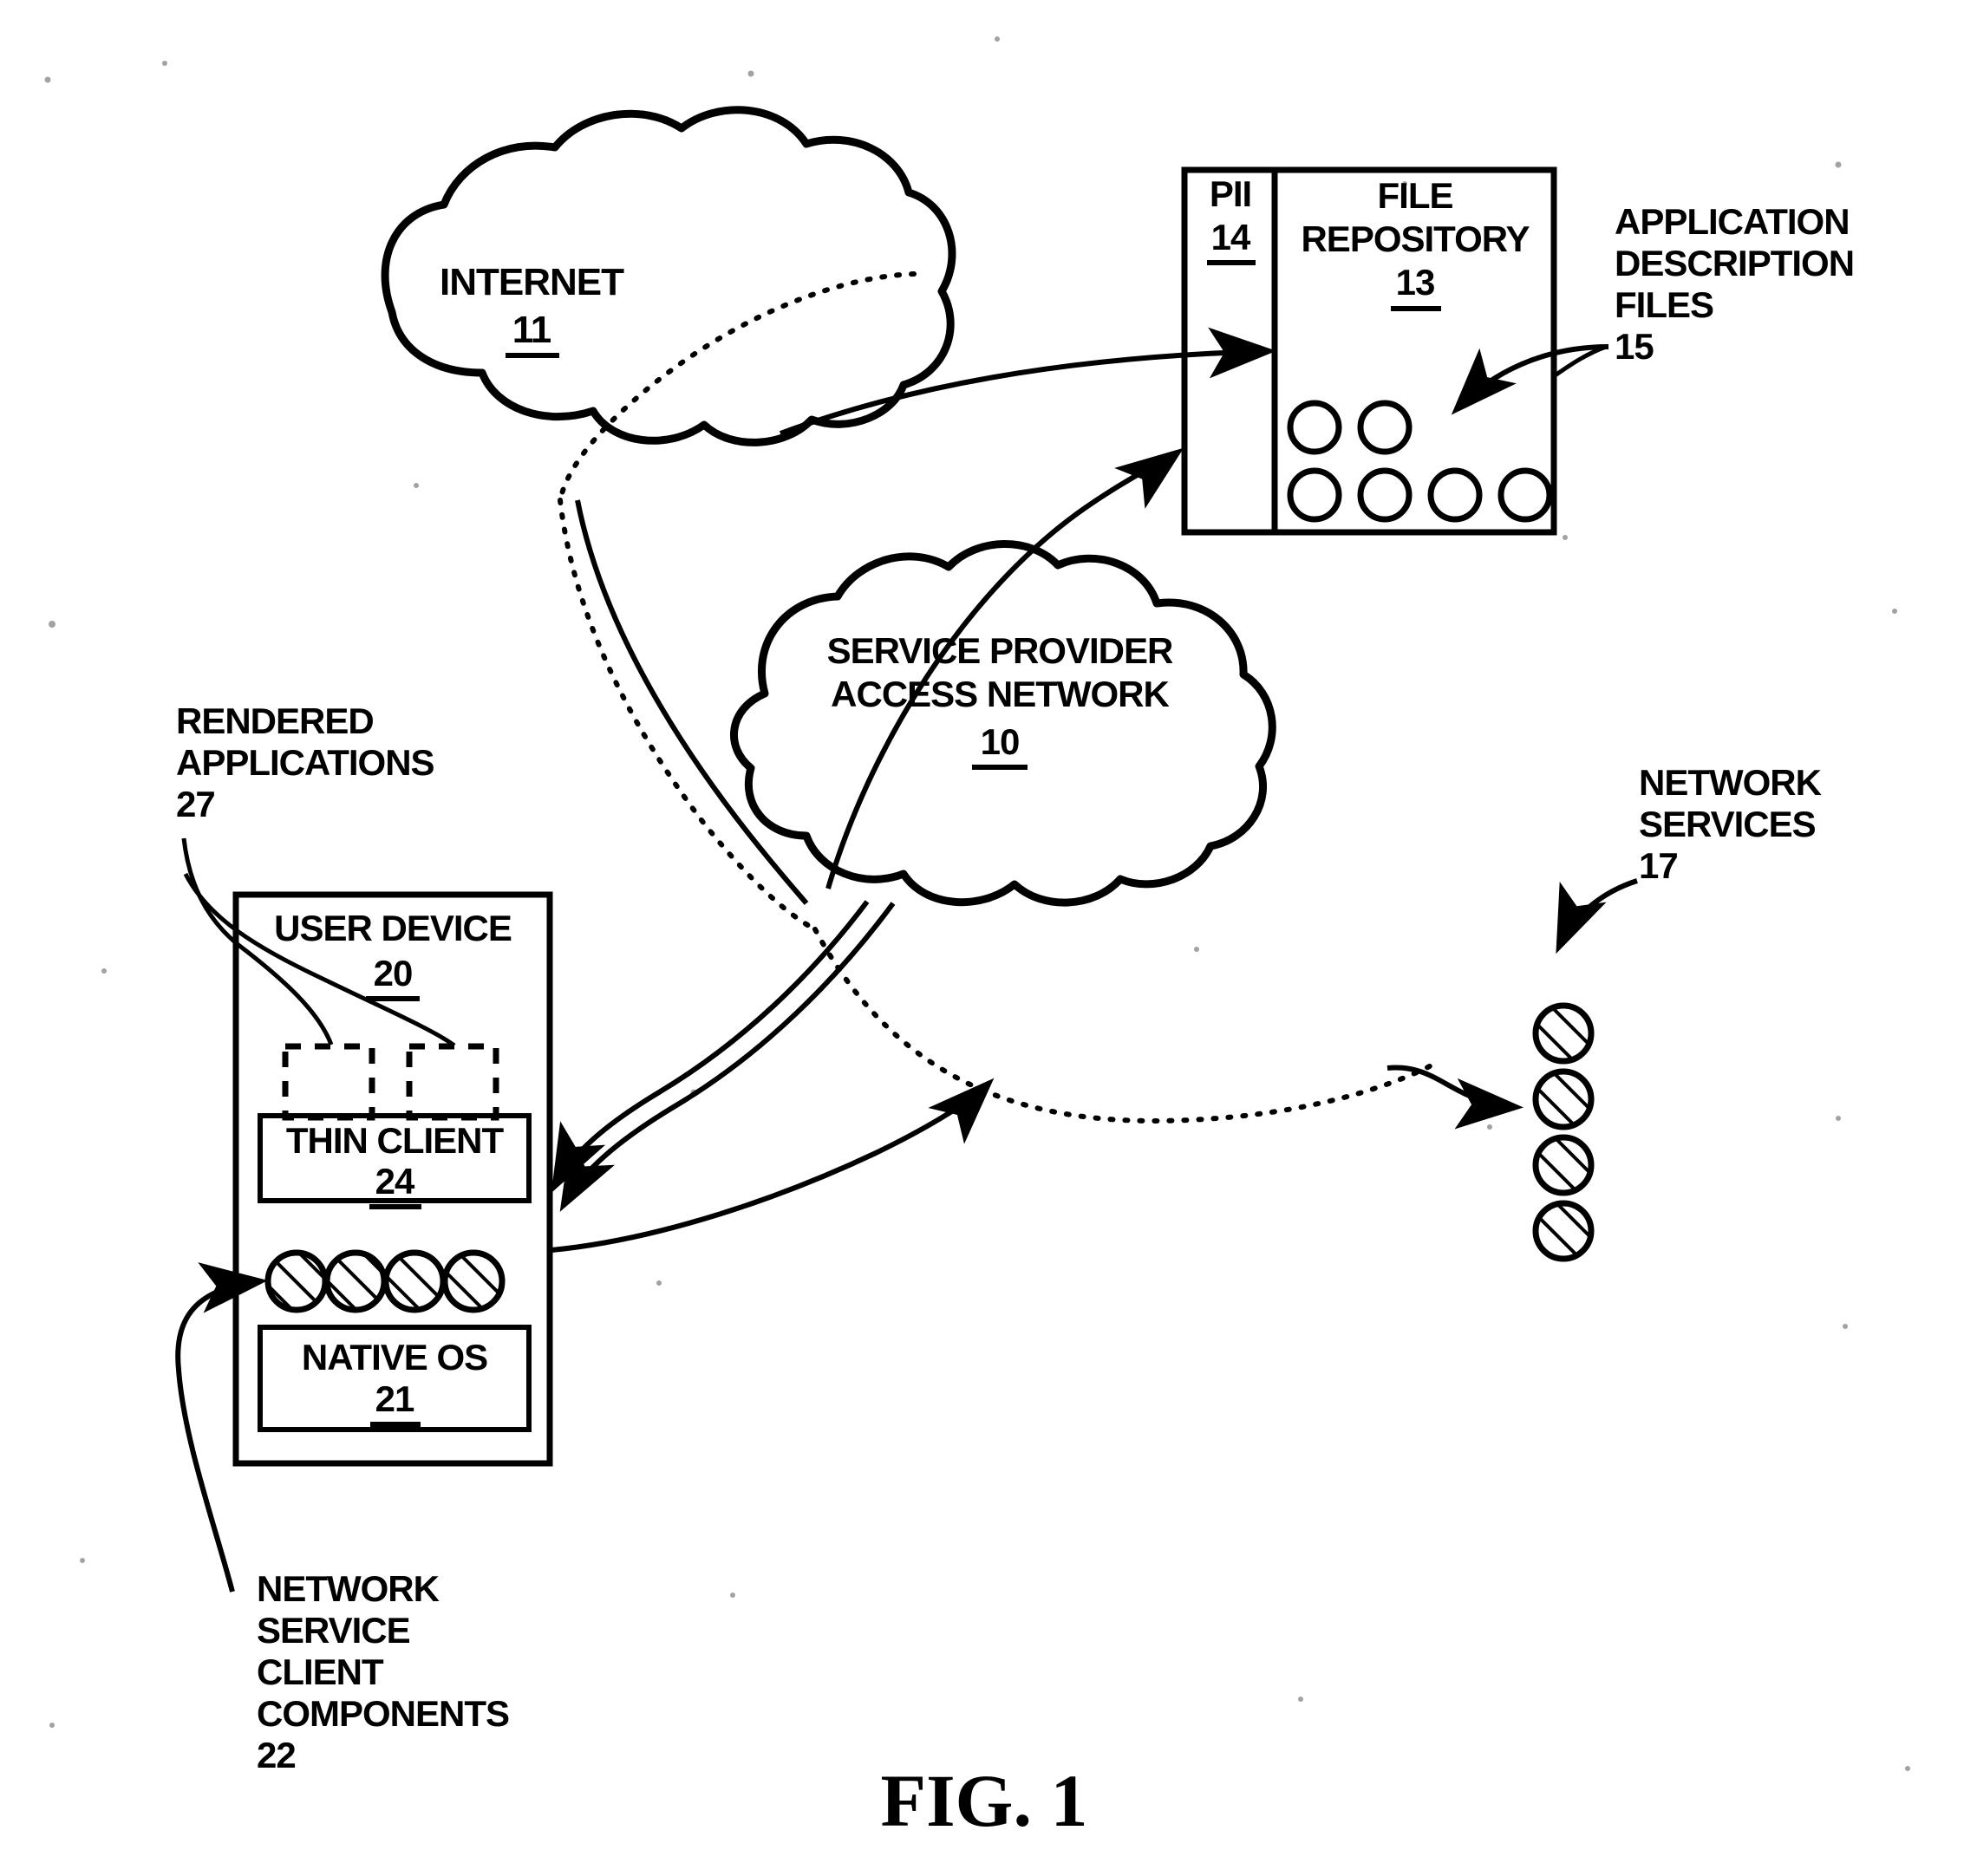  Describe the element at coordinates (1634, 346) in the screenshot. I see `application-description-files-ref: 15` at that location.